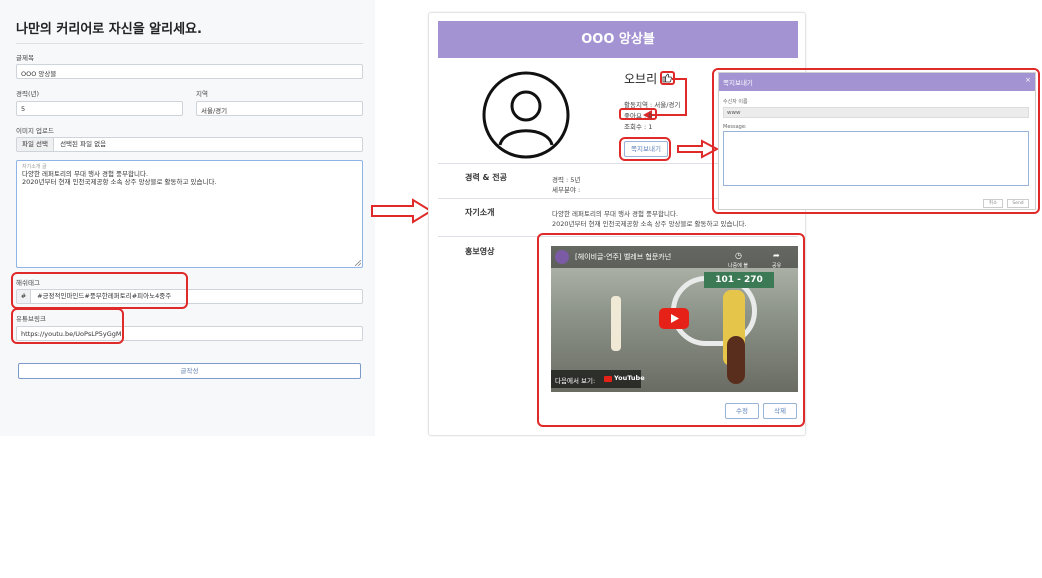 The height and width of the screenshot is (578, 1042). Describe the element at coordinates (189, 43) in the screenshot. I see `divider` at that location.